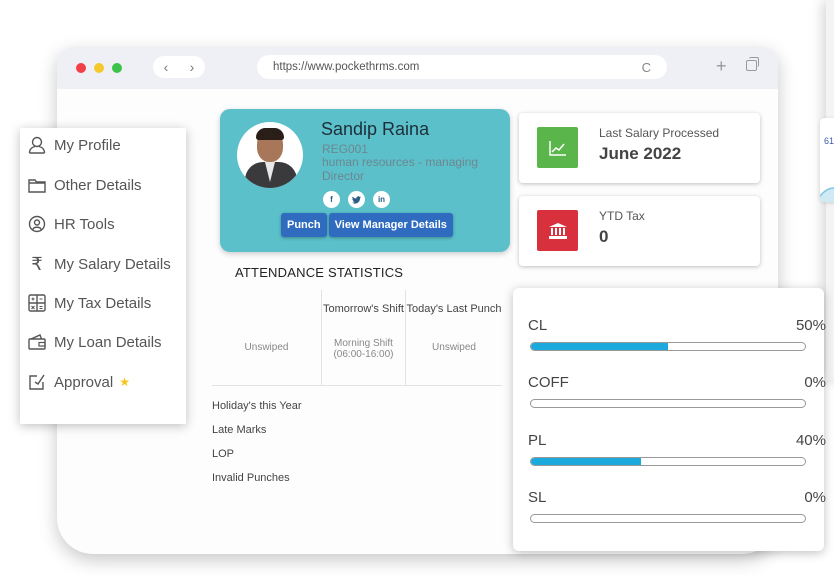 Image resolution: width=834 pixels, height=577 pixels. Describe the element at coordinates (538, 325) in the screenshot. I see `leave-type: CL` at that location.